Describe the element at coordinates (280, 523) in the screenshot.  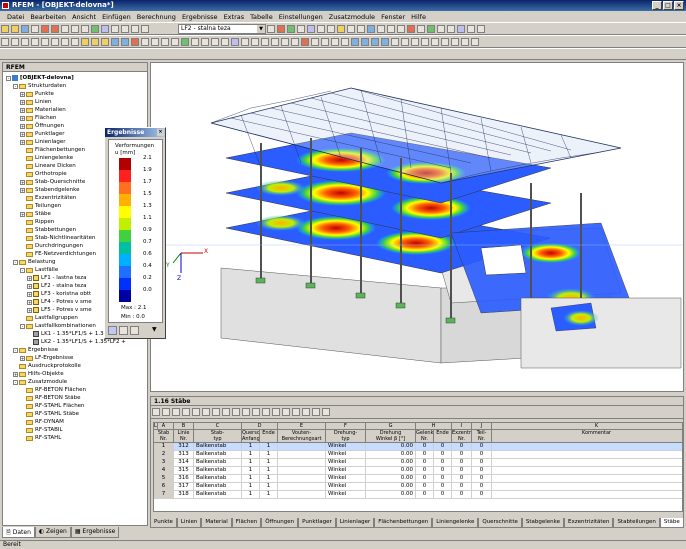
I see `table-tab: Öffnungen` at that location.